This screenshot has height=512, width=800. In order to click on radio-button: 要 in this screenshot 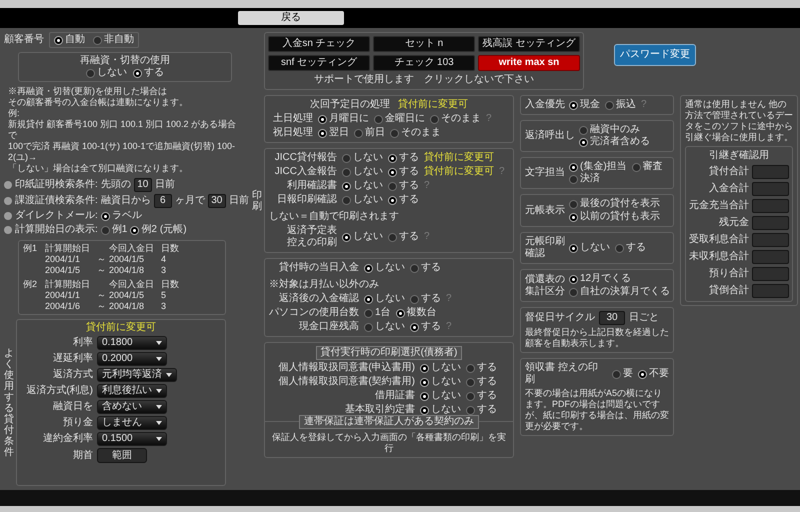, I will do `click(622, 374)`.